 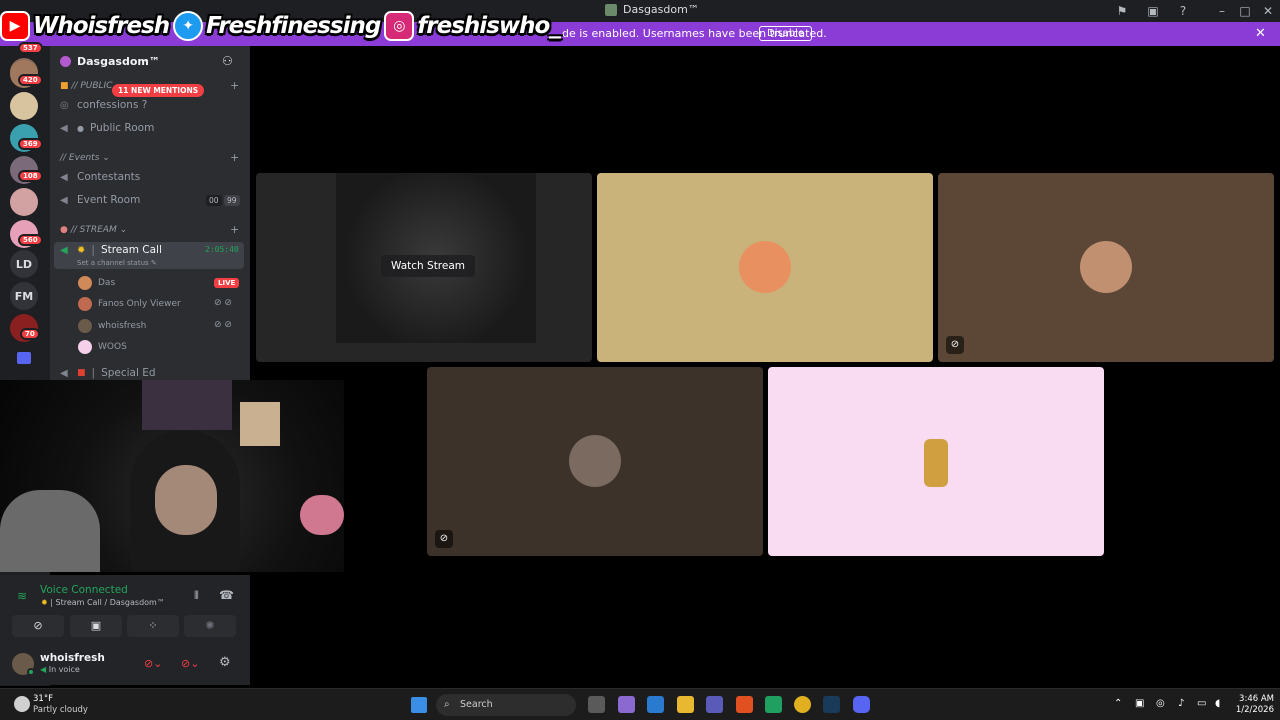 I want to click on voice-user-name: whoisfresh, so click(x=122, y=326).